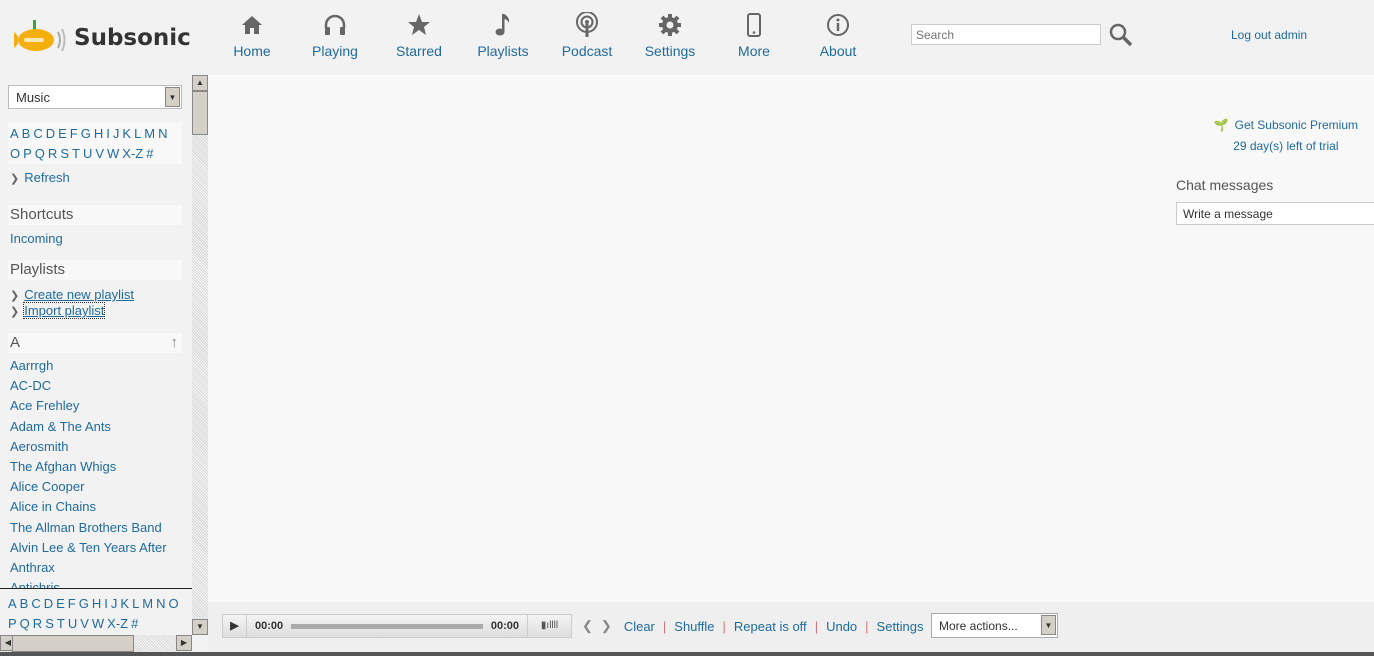 This screenshot has height=656, width=1374. Describe the element at coordinates (32, 567) in the screenshot. I see `artist-link: Anthrax` at that location.